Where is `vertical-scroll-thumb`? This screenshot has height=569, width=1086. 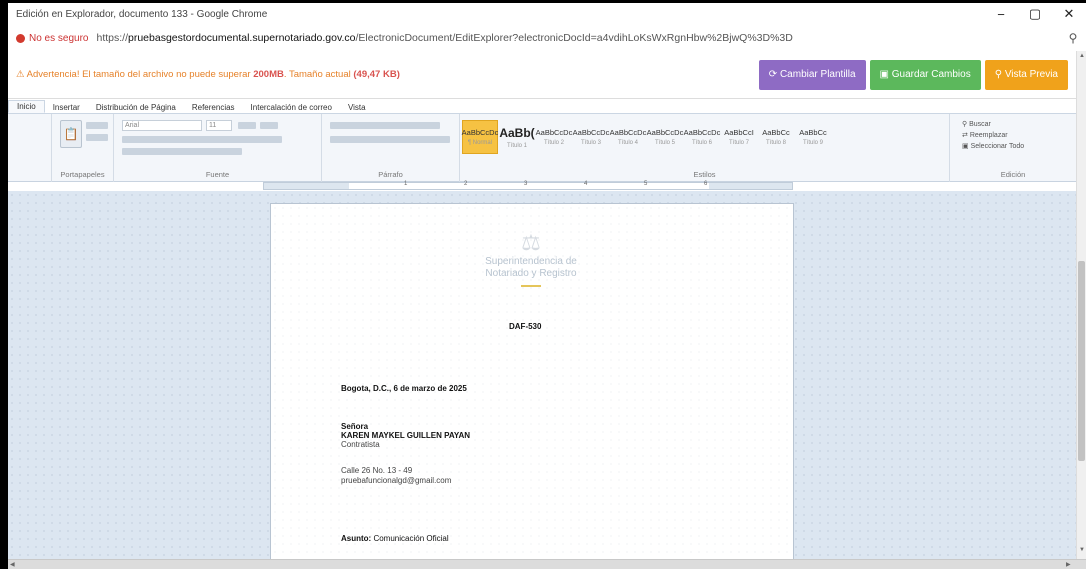 vertical-scroll-thumb is located at coordinates (1081, 361).